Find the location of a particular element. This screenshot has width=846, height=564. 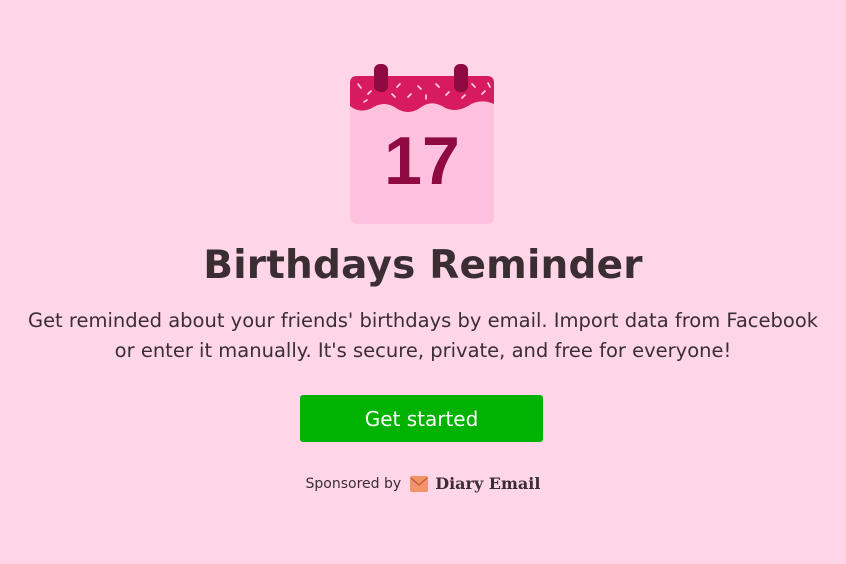

page-title: Birthdays Reminder is located at coordinates (423, 265).